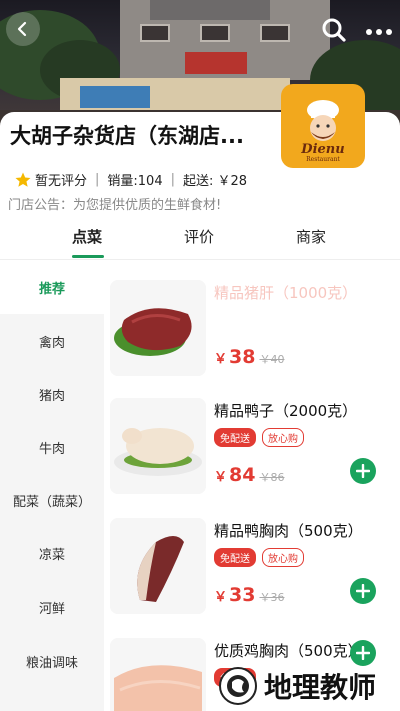  Describe the element at coordinates (286, 411) in the screenshot. I see `product-name: 精品鸭子（2000克）` at that location.